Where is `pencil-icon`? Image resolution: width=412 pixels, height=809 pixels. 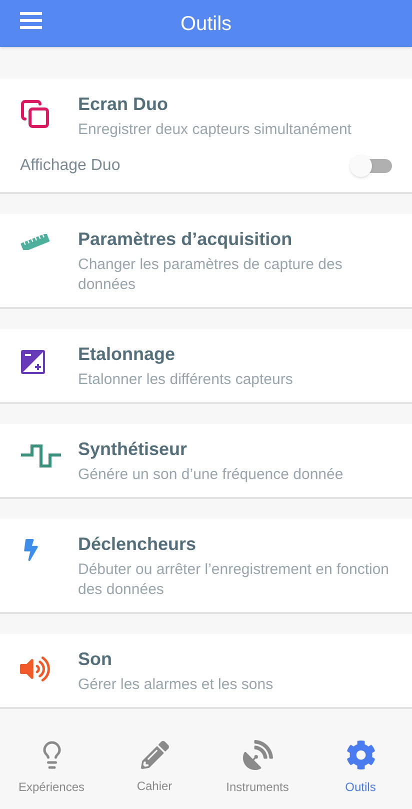
pencil-icon is located at coordinates (154, 755).